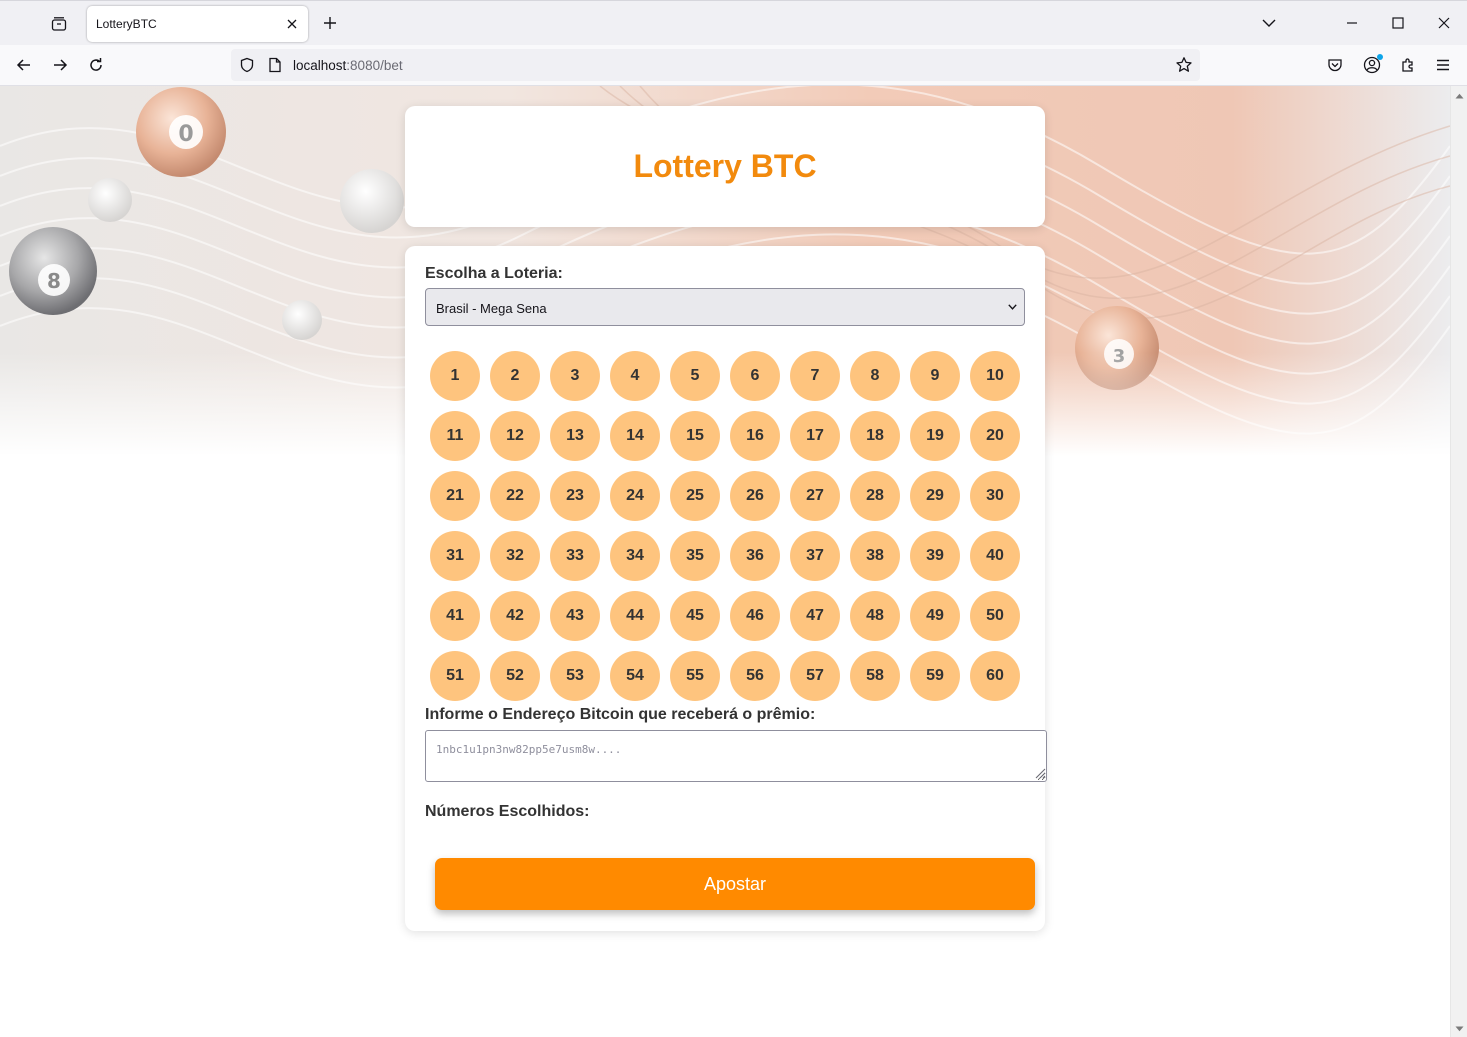  What do you see at coordinates (197, 24) in the screenshot?
I see `browser-tab: LotteryBTC` at bounding box center [197, 24].